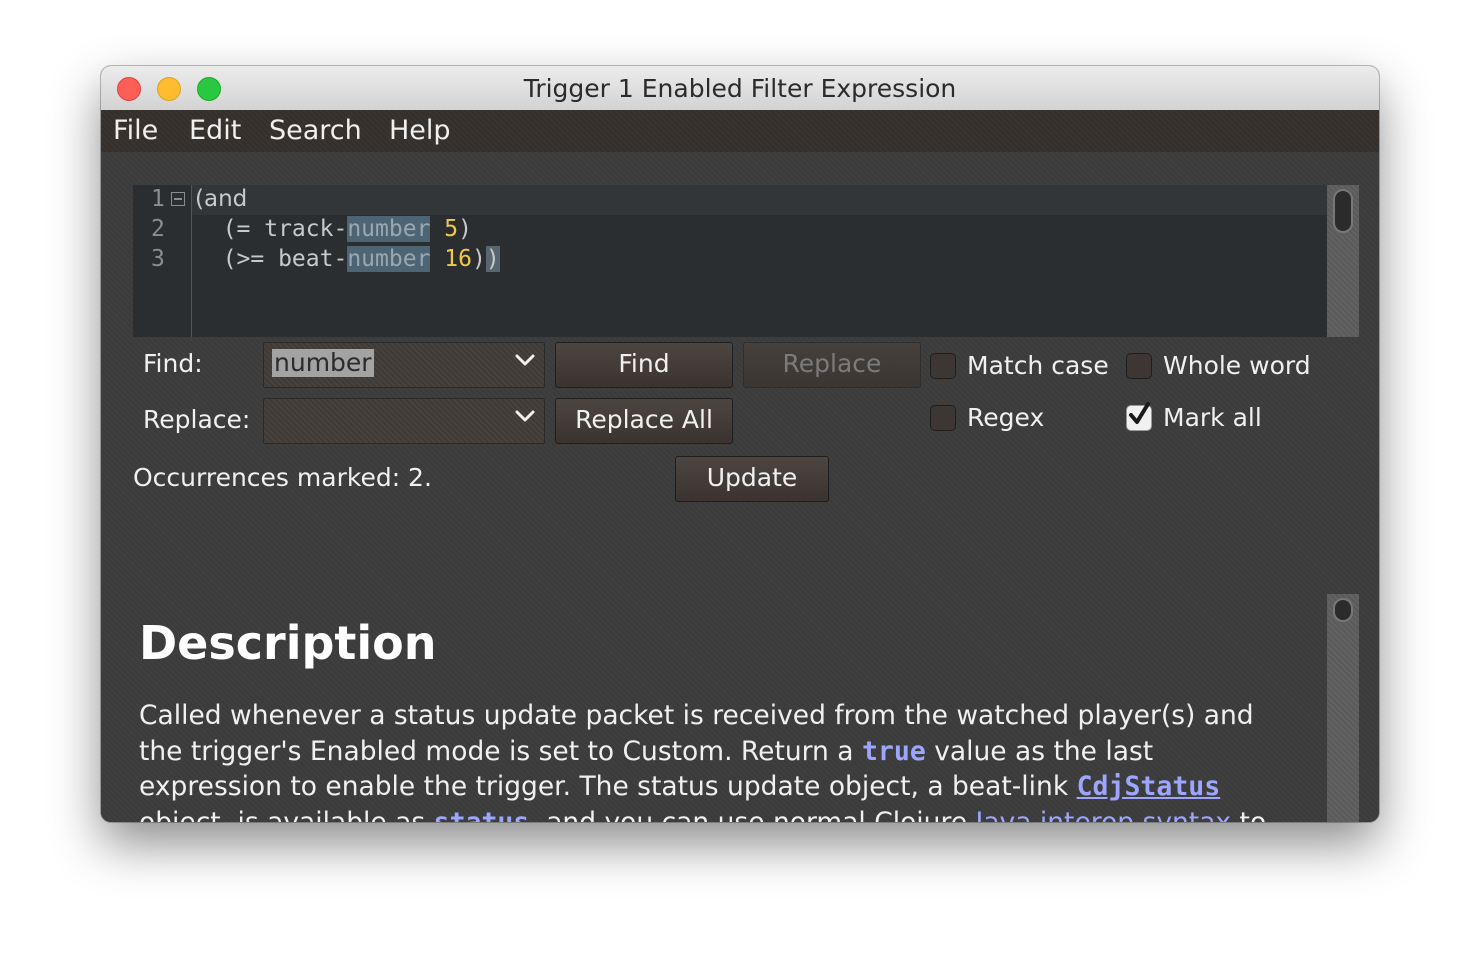  I want to click on editor-scroll-thumb, so click(1343, 211).